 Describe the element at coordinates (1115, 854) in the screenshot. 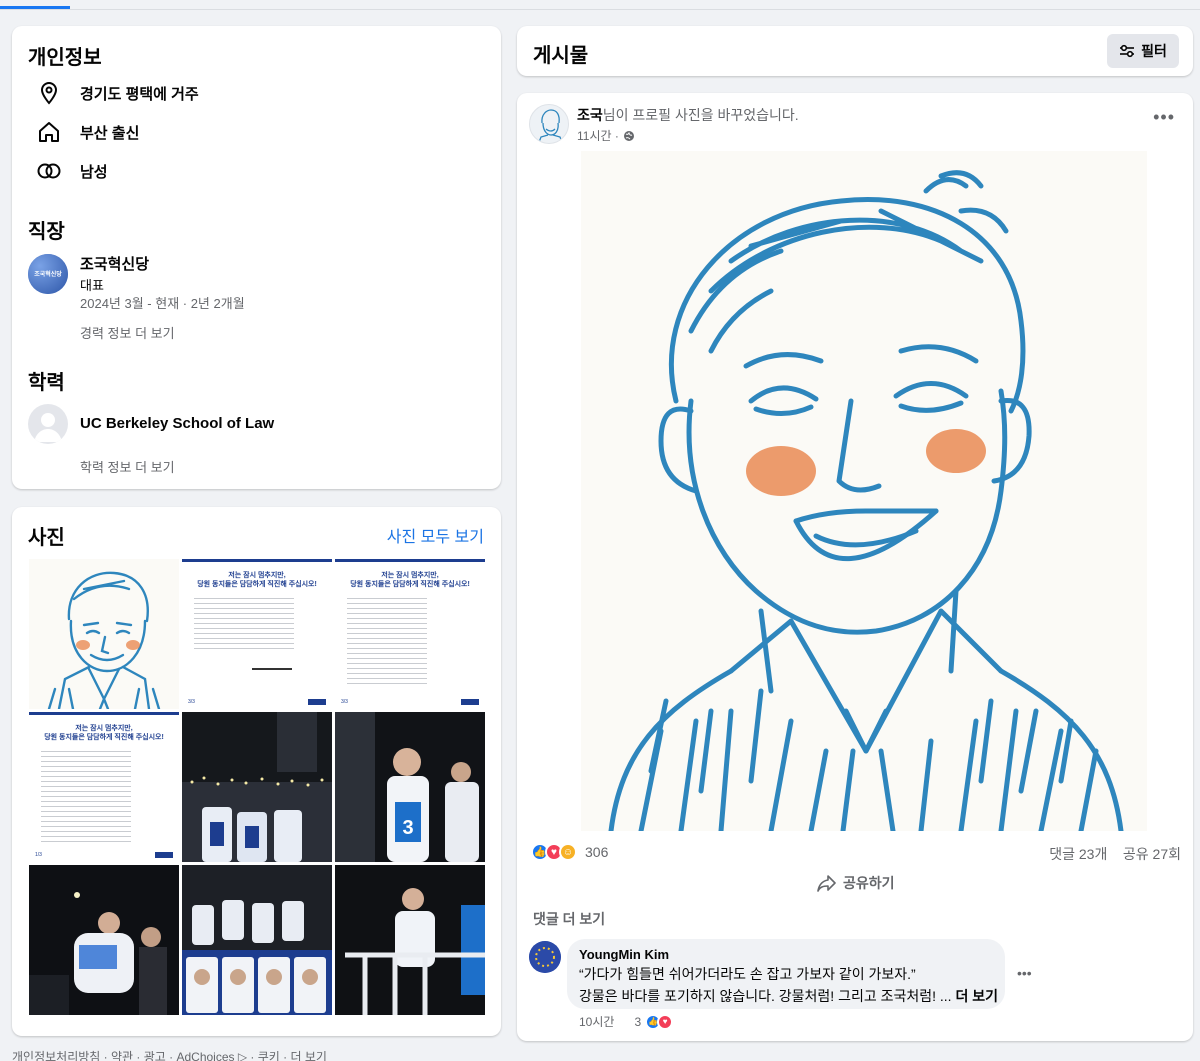

I see `engagement-counts: 댓글 23개 공유 27회` at that location.